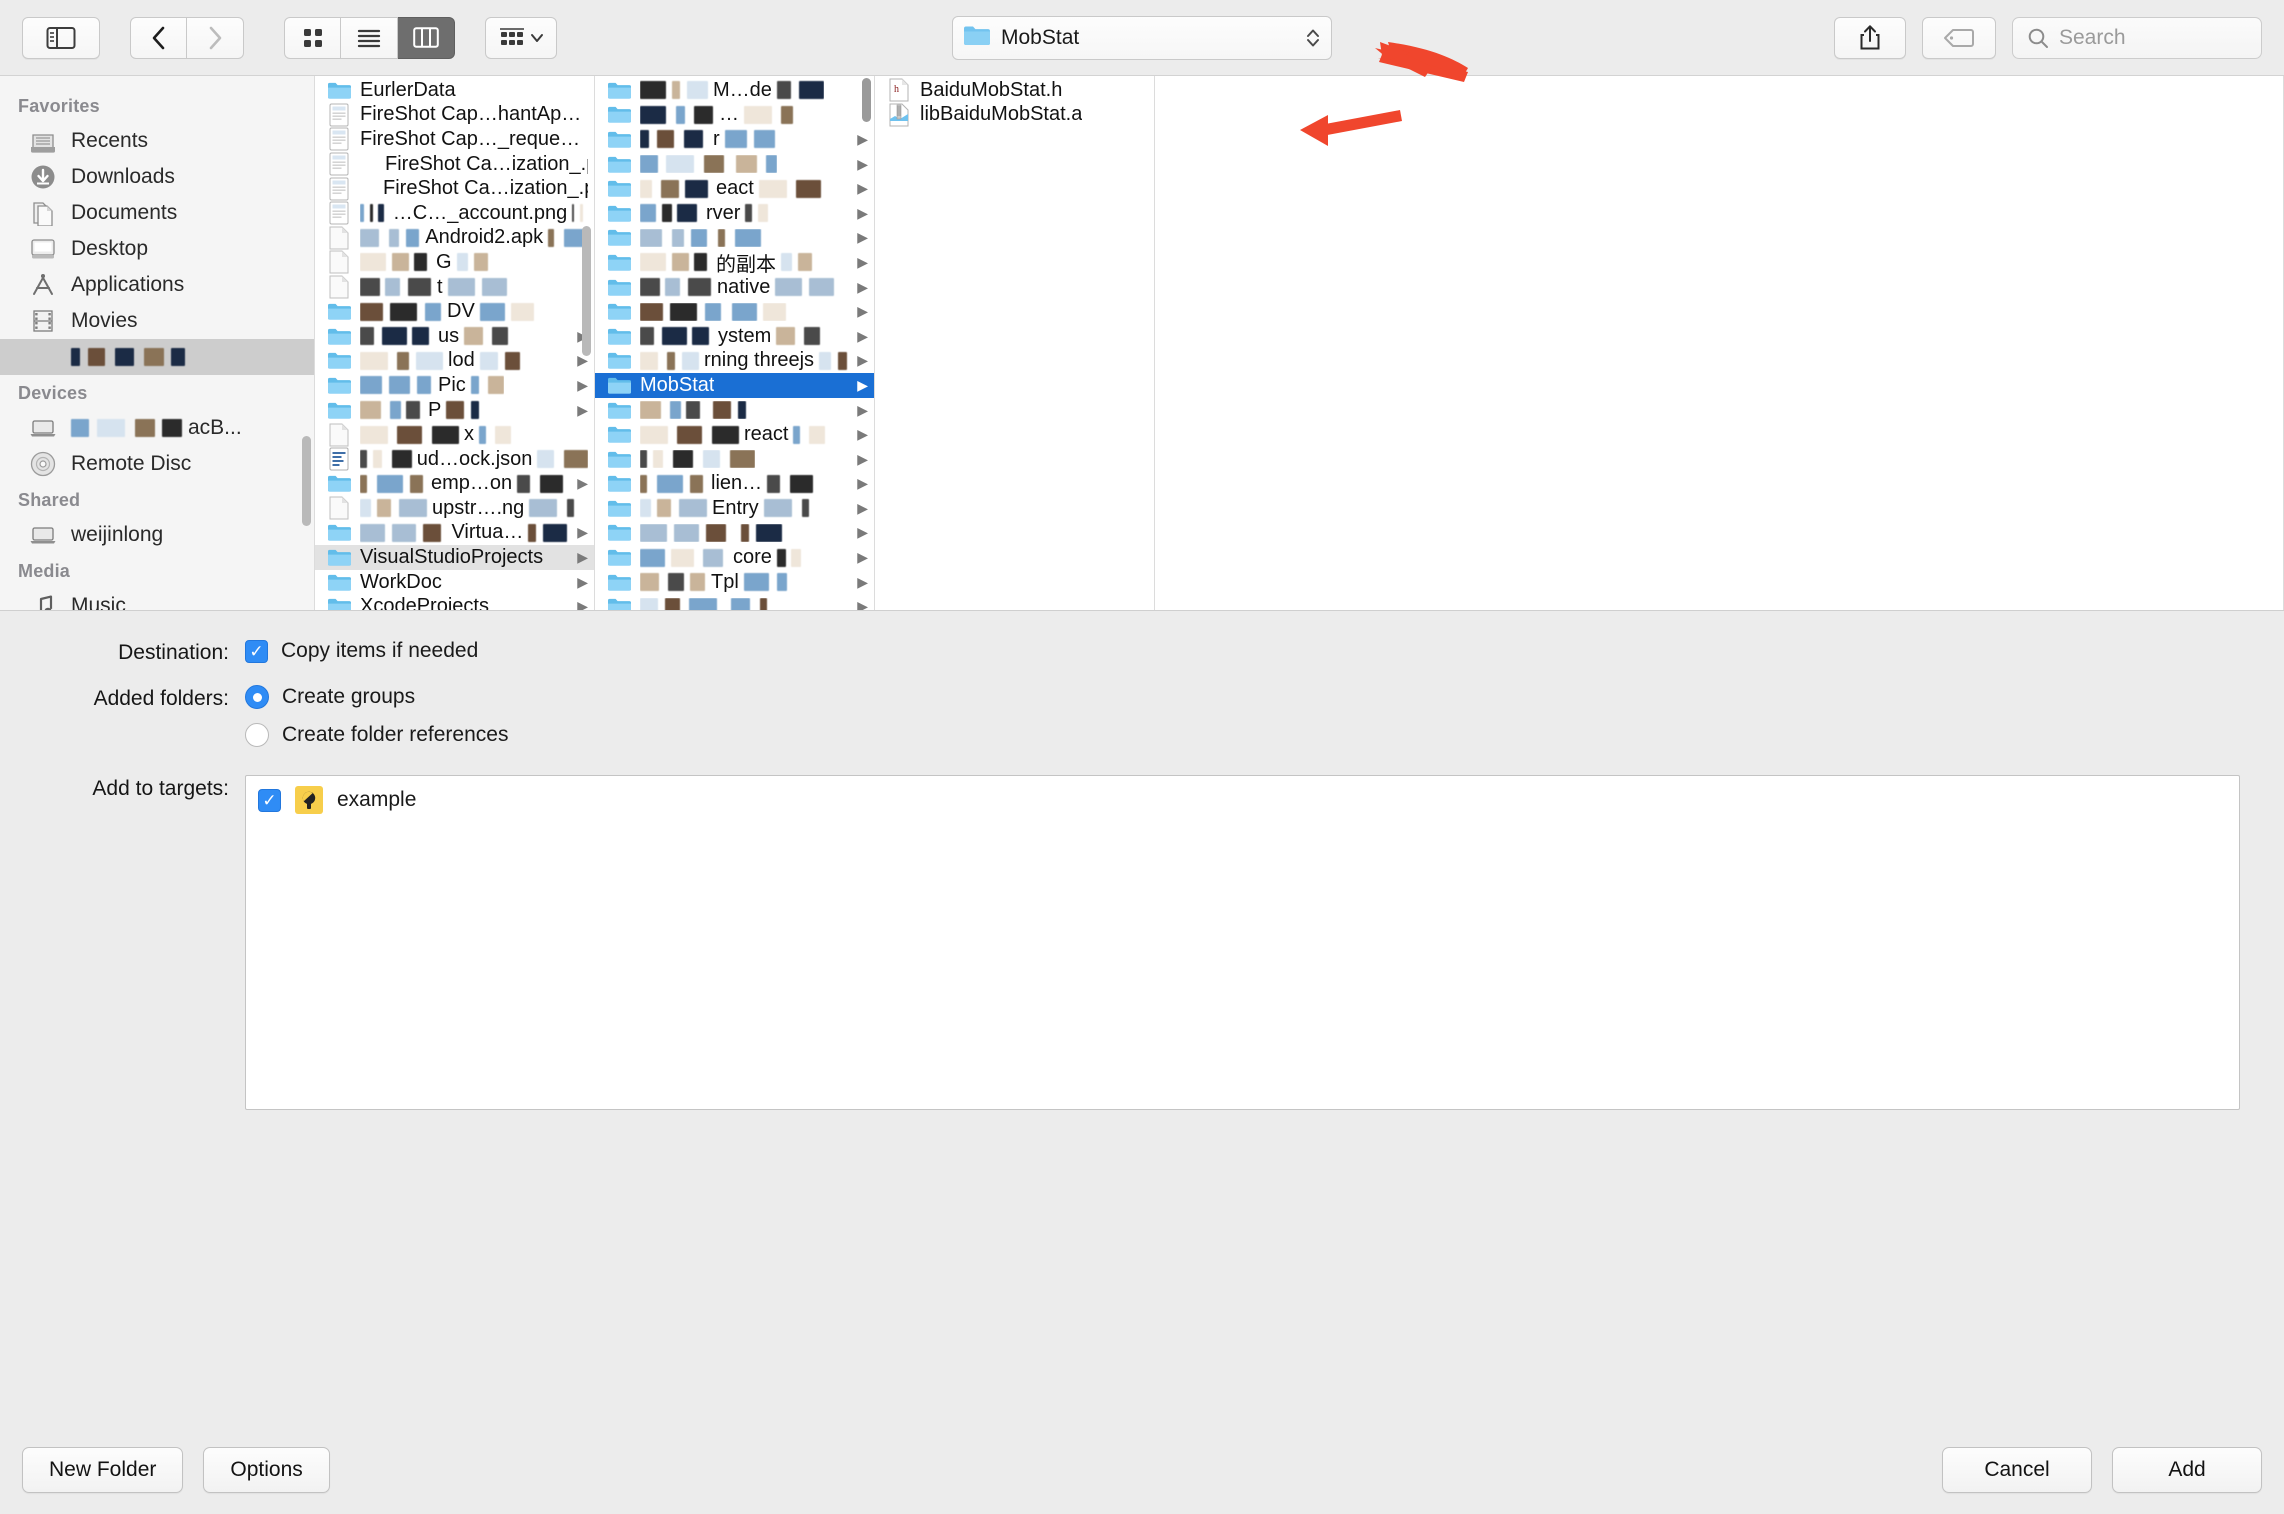 The image size is (2284, 1514). I want to click on target-name: example, so click(377, 799).